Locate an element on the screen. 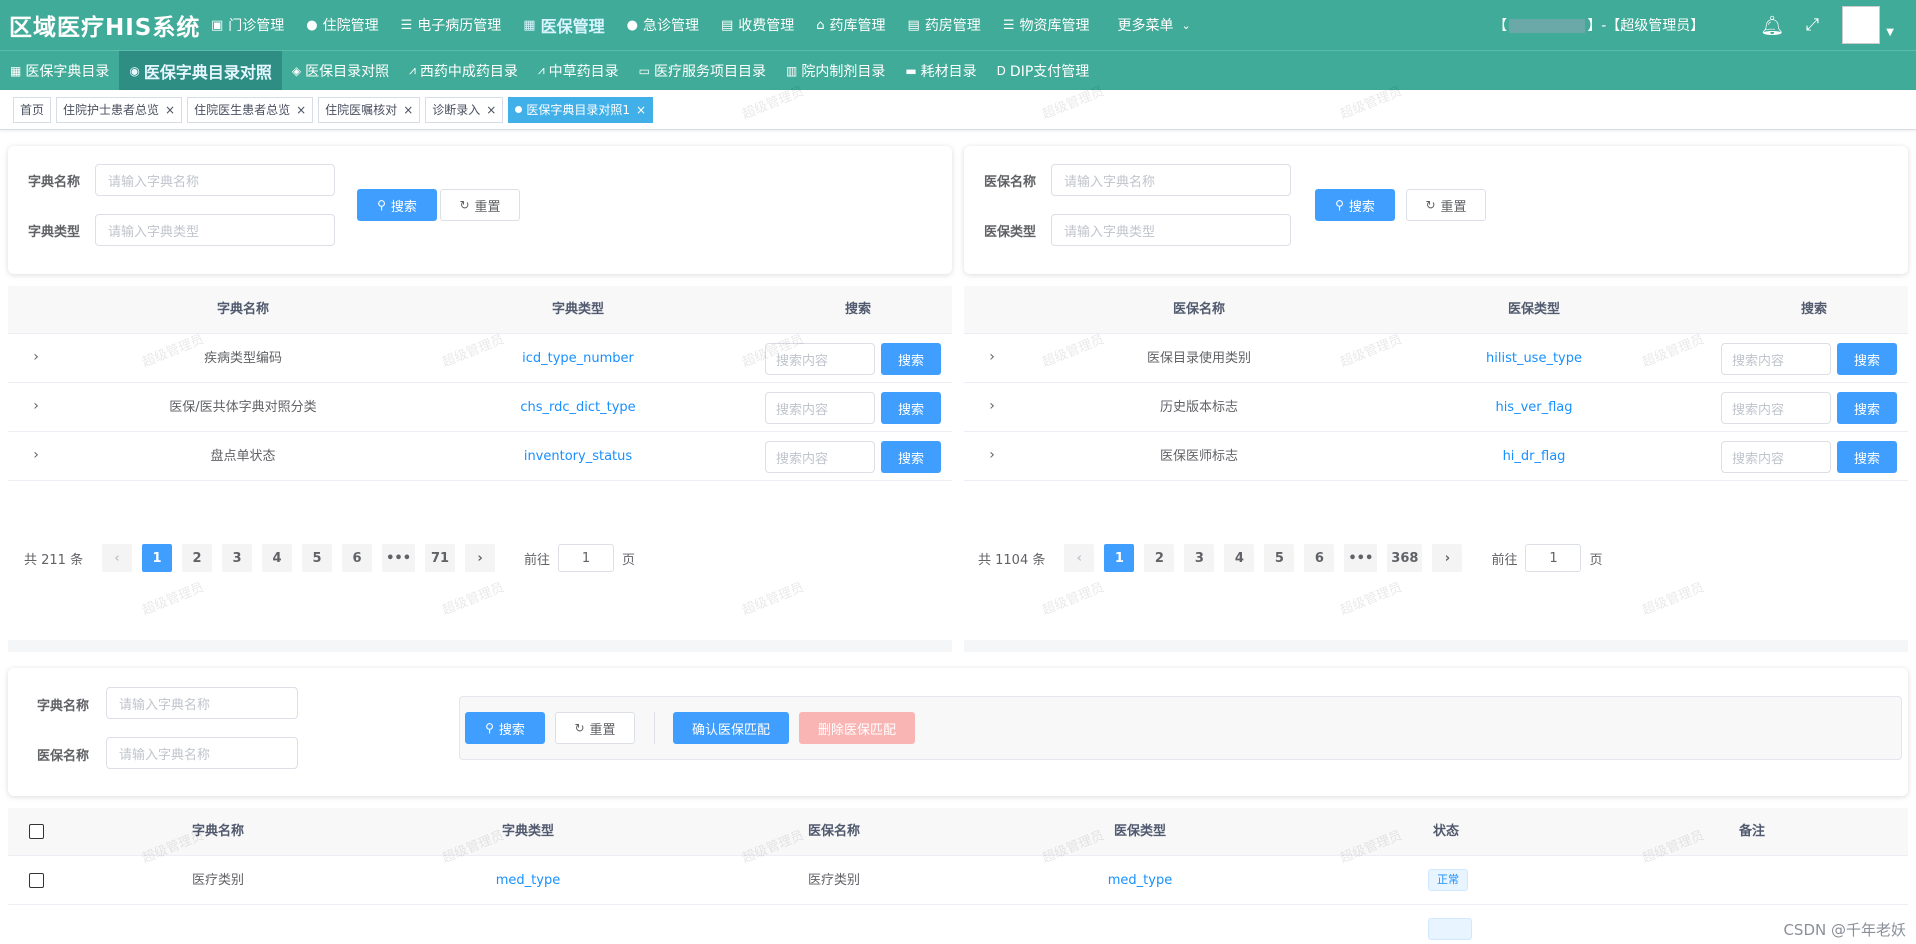 The image size is (1916, 944). tag-diagnosis-entry: 诊断录入 × is located at coordinates (464, 109).